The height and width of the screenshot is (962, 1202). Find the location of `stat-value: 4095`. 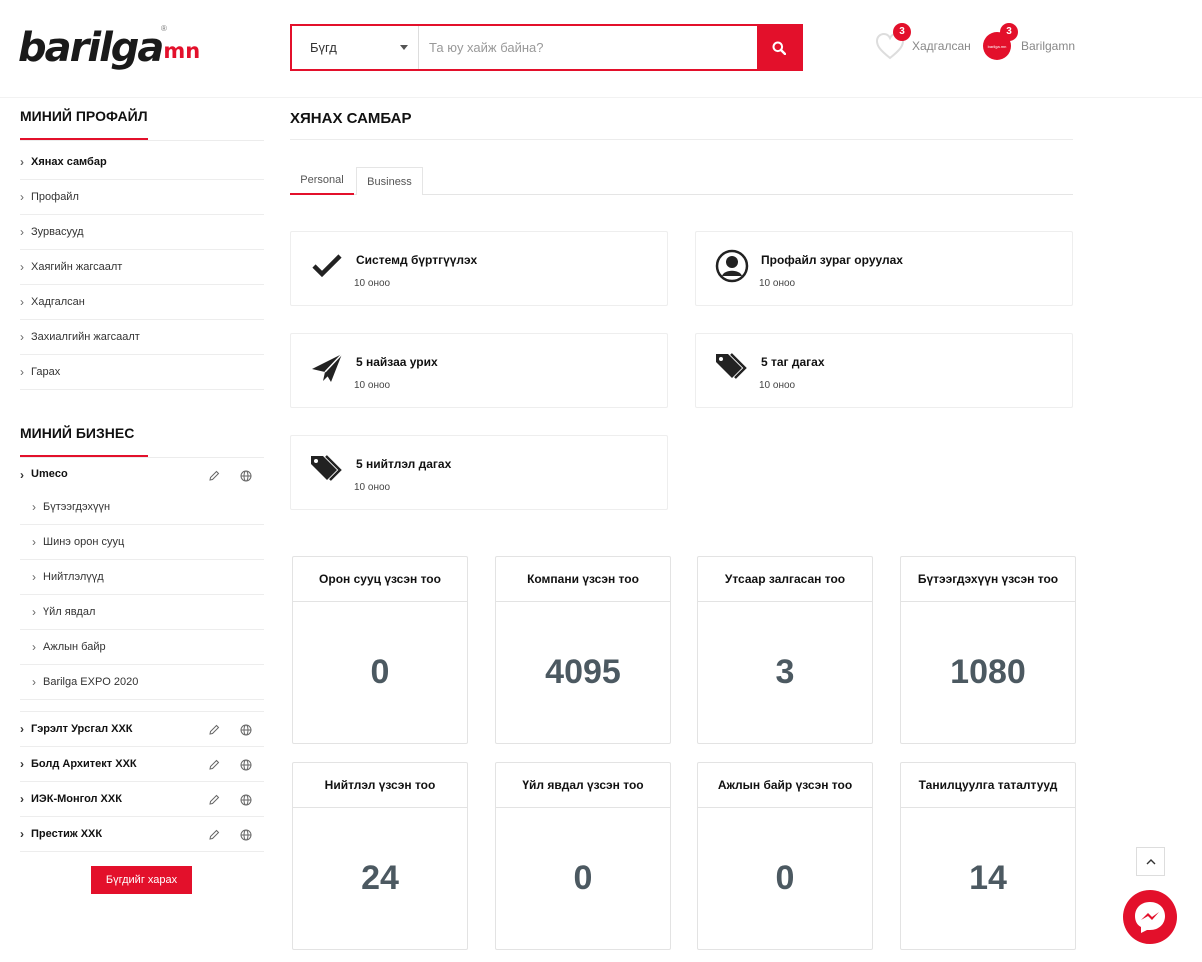

stat-value: 4095 is located at coordinates (583, 672).